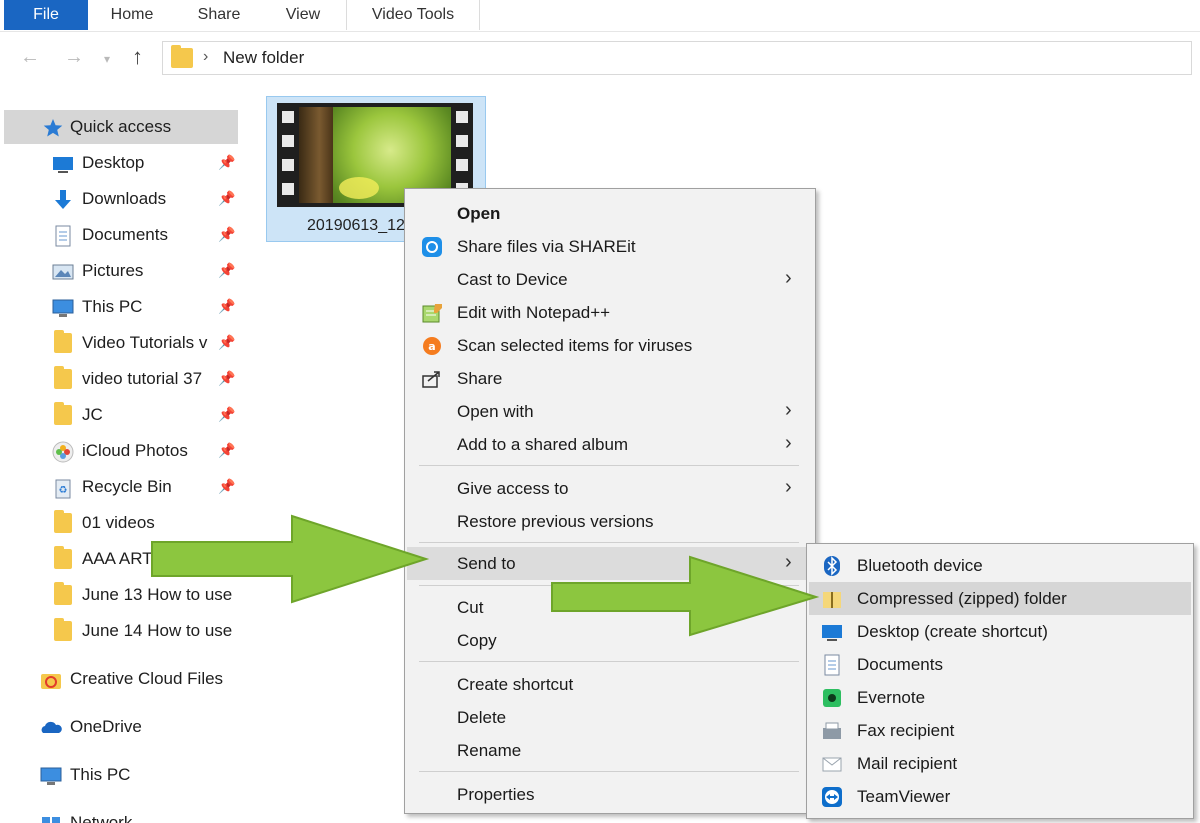  I want to click on thumbnail-light-spot, so click(359, 188).